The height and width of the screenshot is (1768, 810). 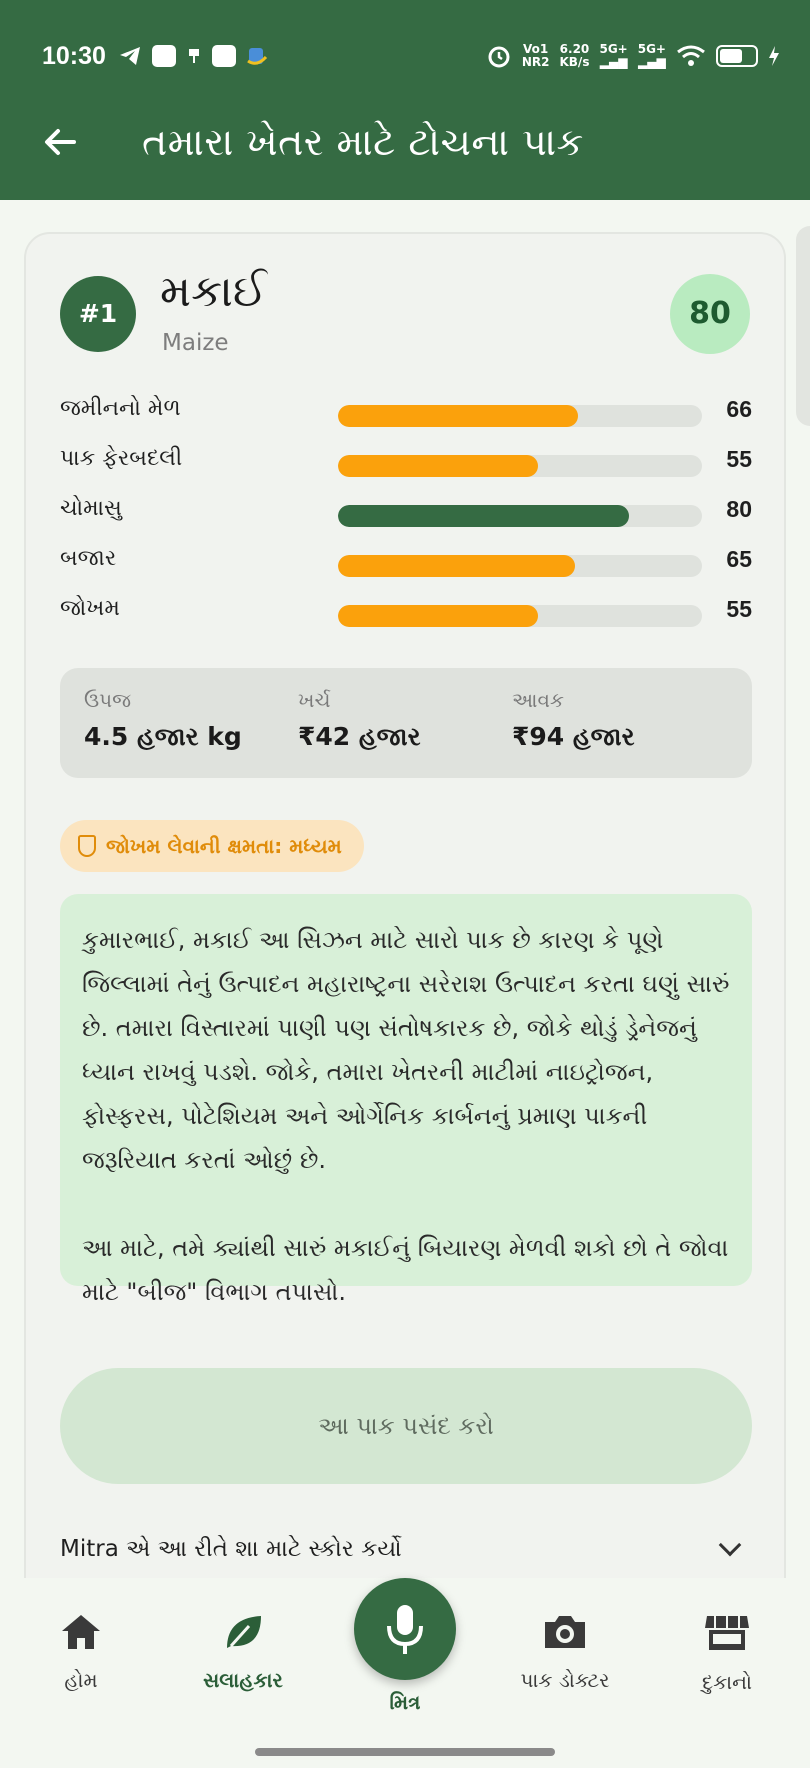 I want to click on yield-label: ઉપજ, so click(x=108, y=700).